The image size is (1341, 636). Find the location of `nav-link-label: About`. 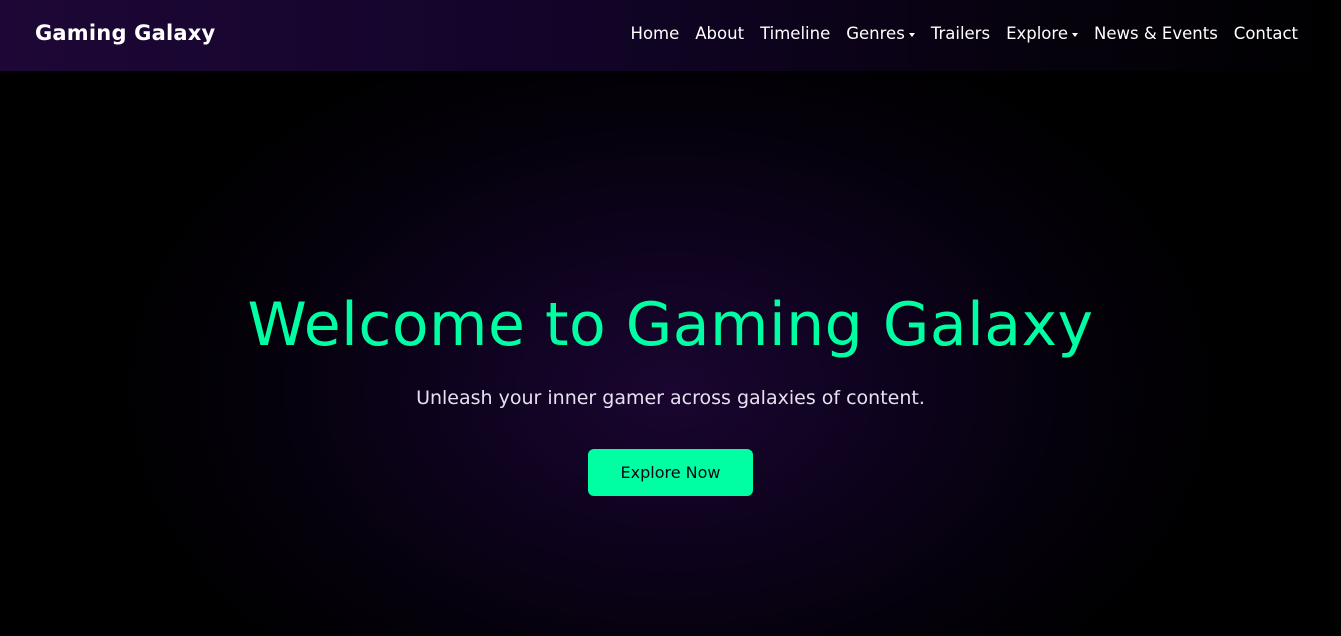

nav-link-label: About is located at coordinates (720, 33).